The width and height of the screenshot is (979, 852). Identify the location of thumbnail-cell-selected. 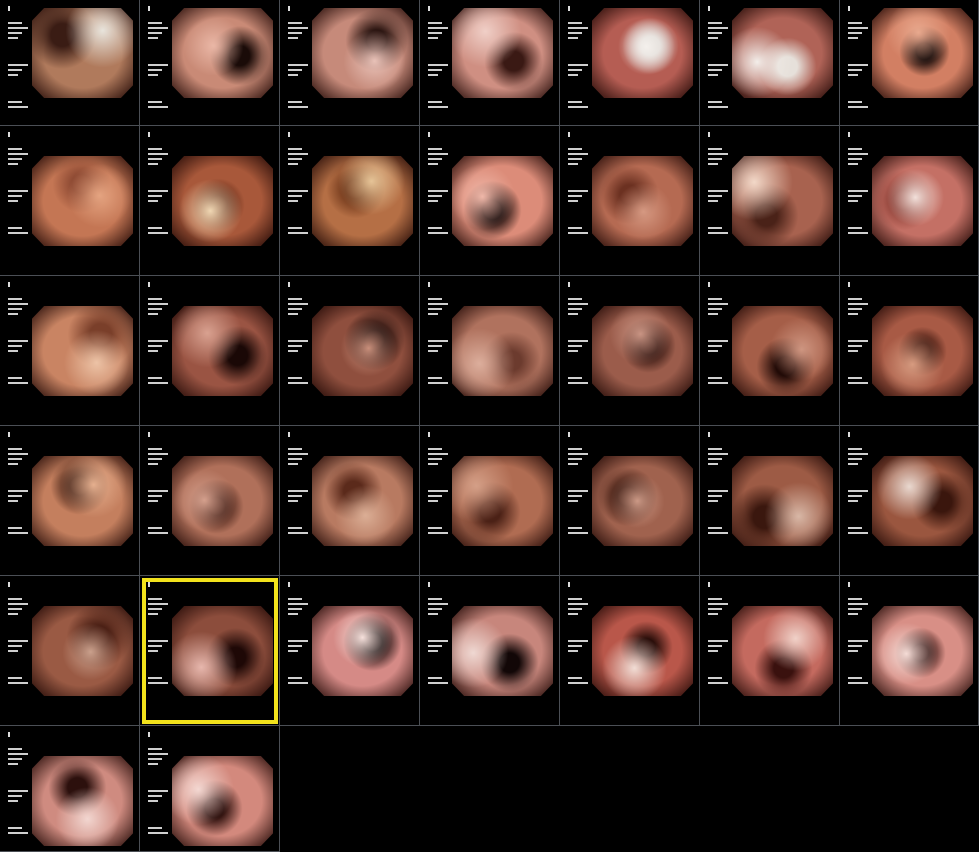
(210, 651).